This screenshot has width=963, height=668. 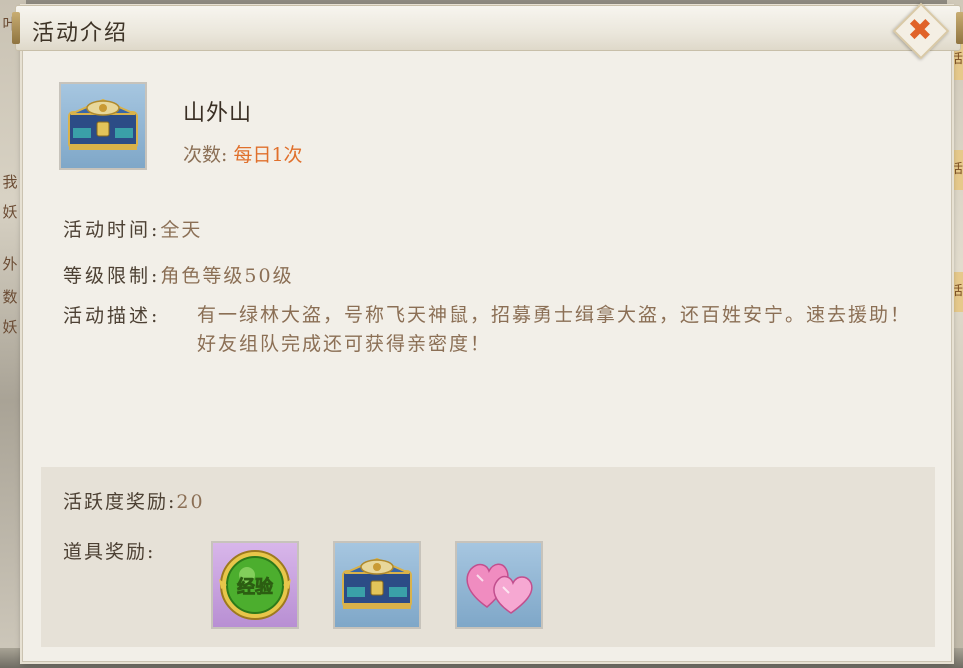 I want to click on activity-name: 山外山, so click(x=218, y=113).